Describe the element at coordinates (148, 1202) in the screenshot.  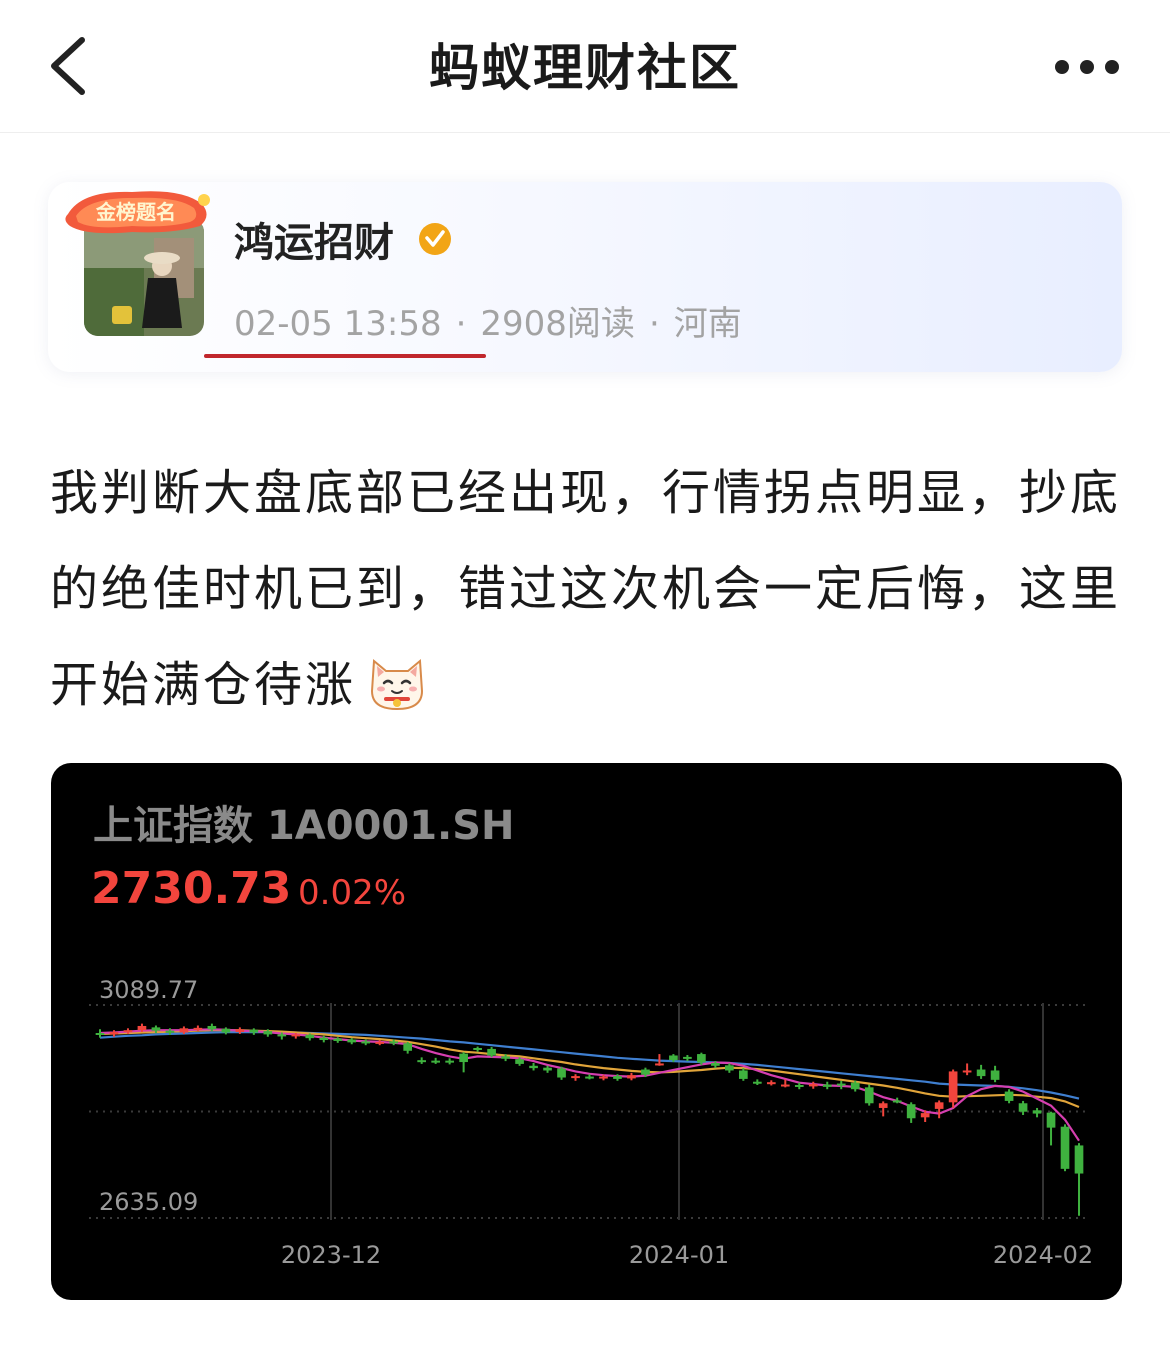
I see `y-label-min: 2635.09` at that location.